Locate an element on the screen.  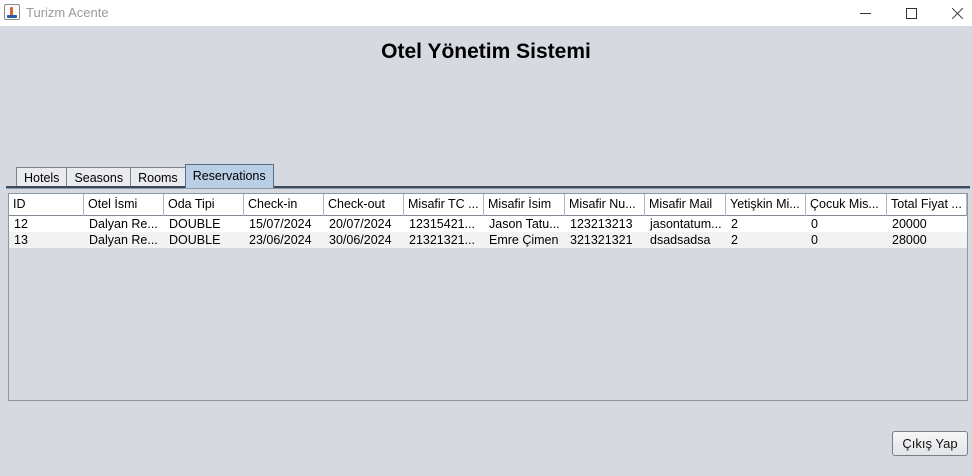
cell-id: 12 is located at coordinates (21, 224).